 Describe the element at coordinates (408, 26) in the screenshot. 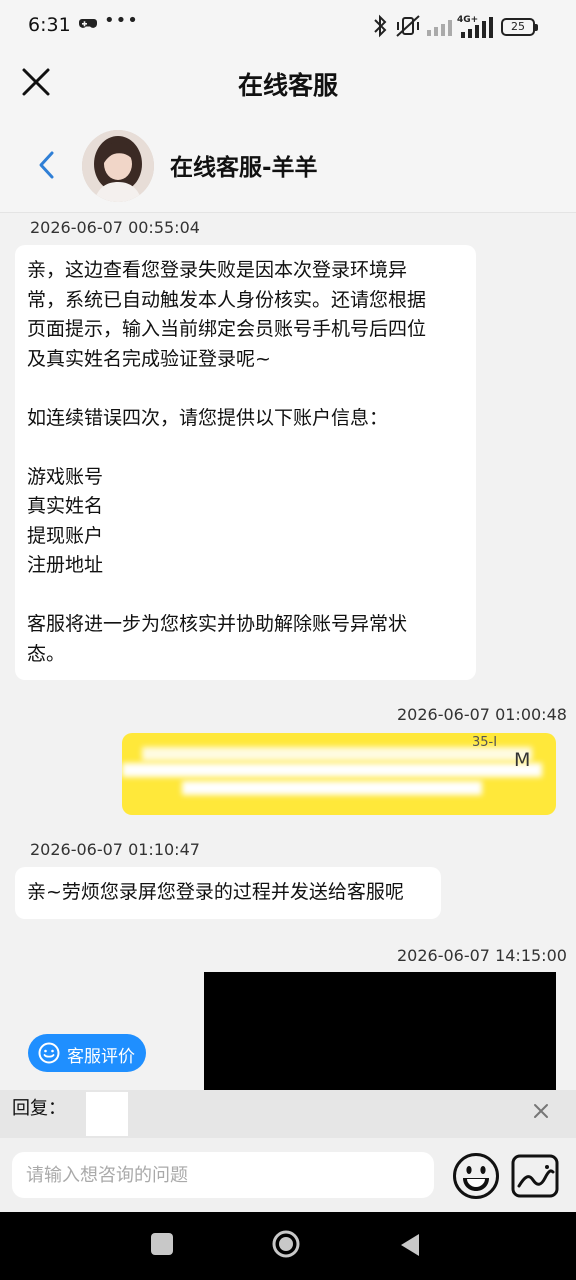

I see `vibrate-mute-icon` at that location.